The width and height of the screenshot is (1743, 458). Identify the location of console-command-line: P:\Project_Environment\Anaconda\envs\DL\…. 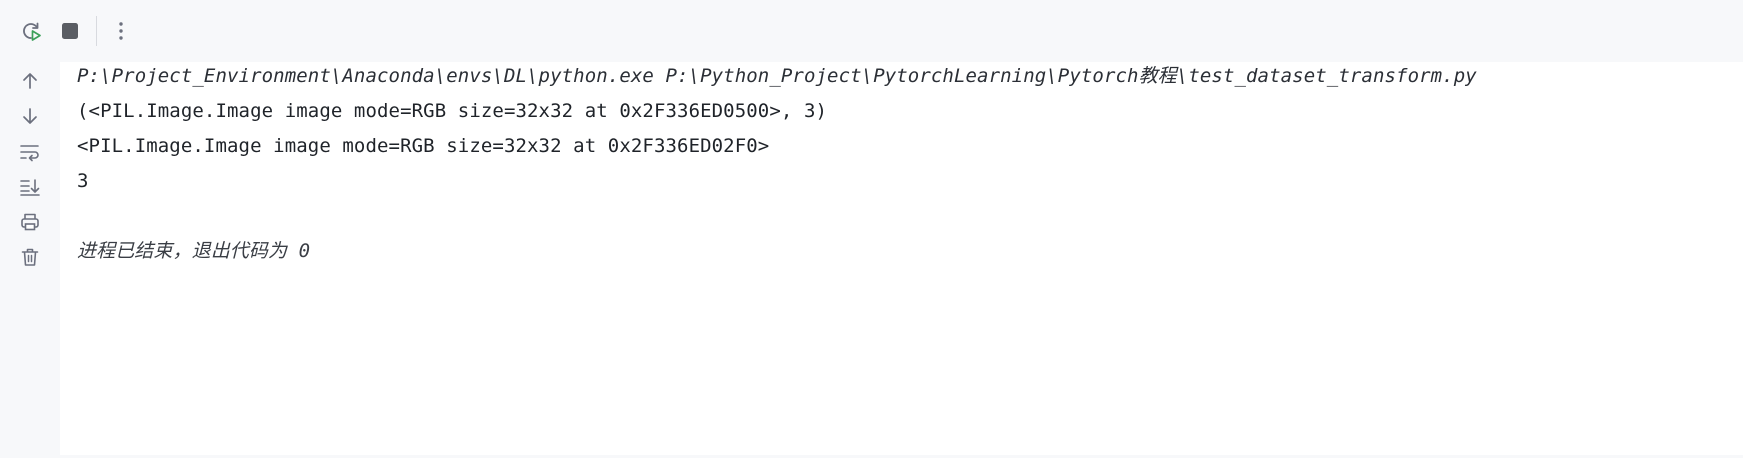
(777, 76).